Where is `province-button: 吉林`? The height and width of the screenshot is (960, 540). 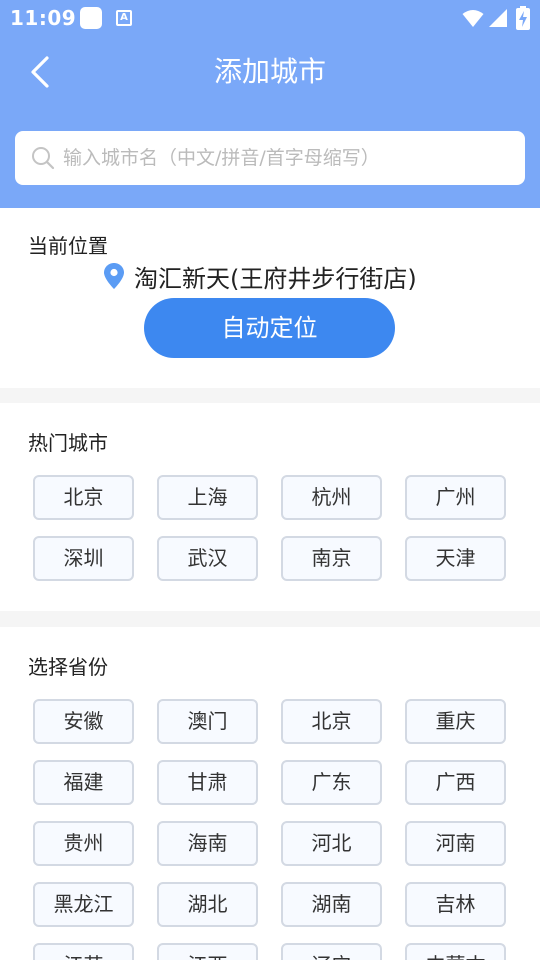
province-button: 吉林 is located at coordinates (455, 904).